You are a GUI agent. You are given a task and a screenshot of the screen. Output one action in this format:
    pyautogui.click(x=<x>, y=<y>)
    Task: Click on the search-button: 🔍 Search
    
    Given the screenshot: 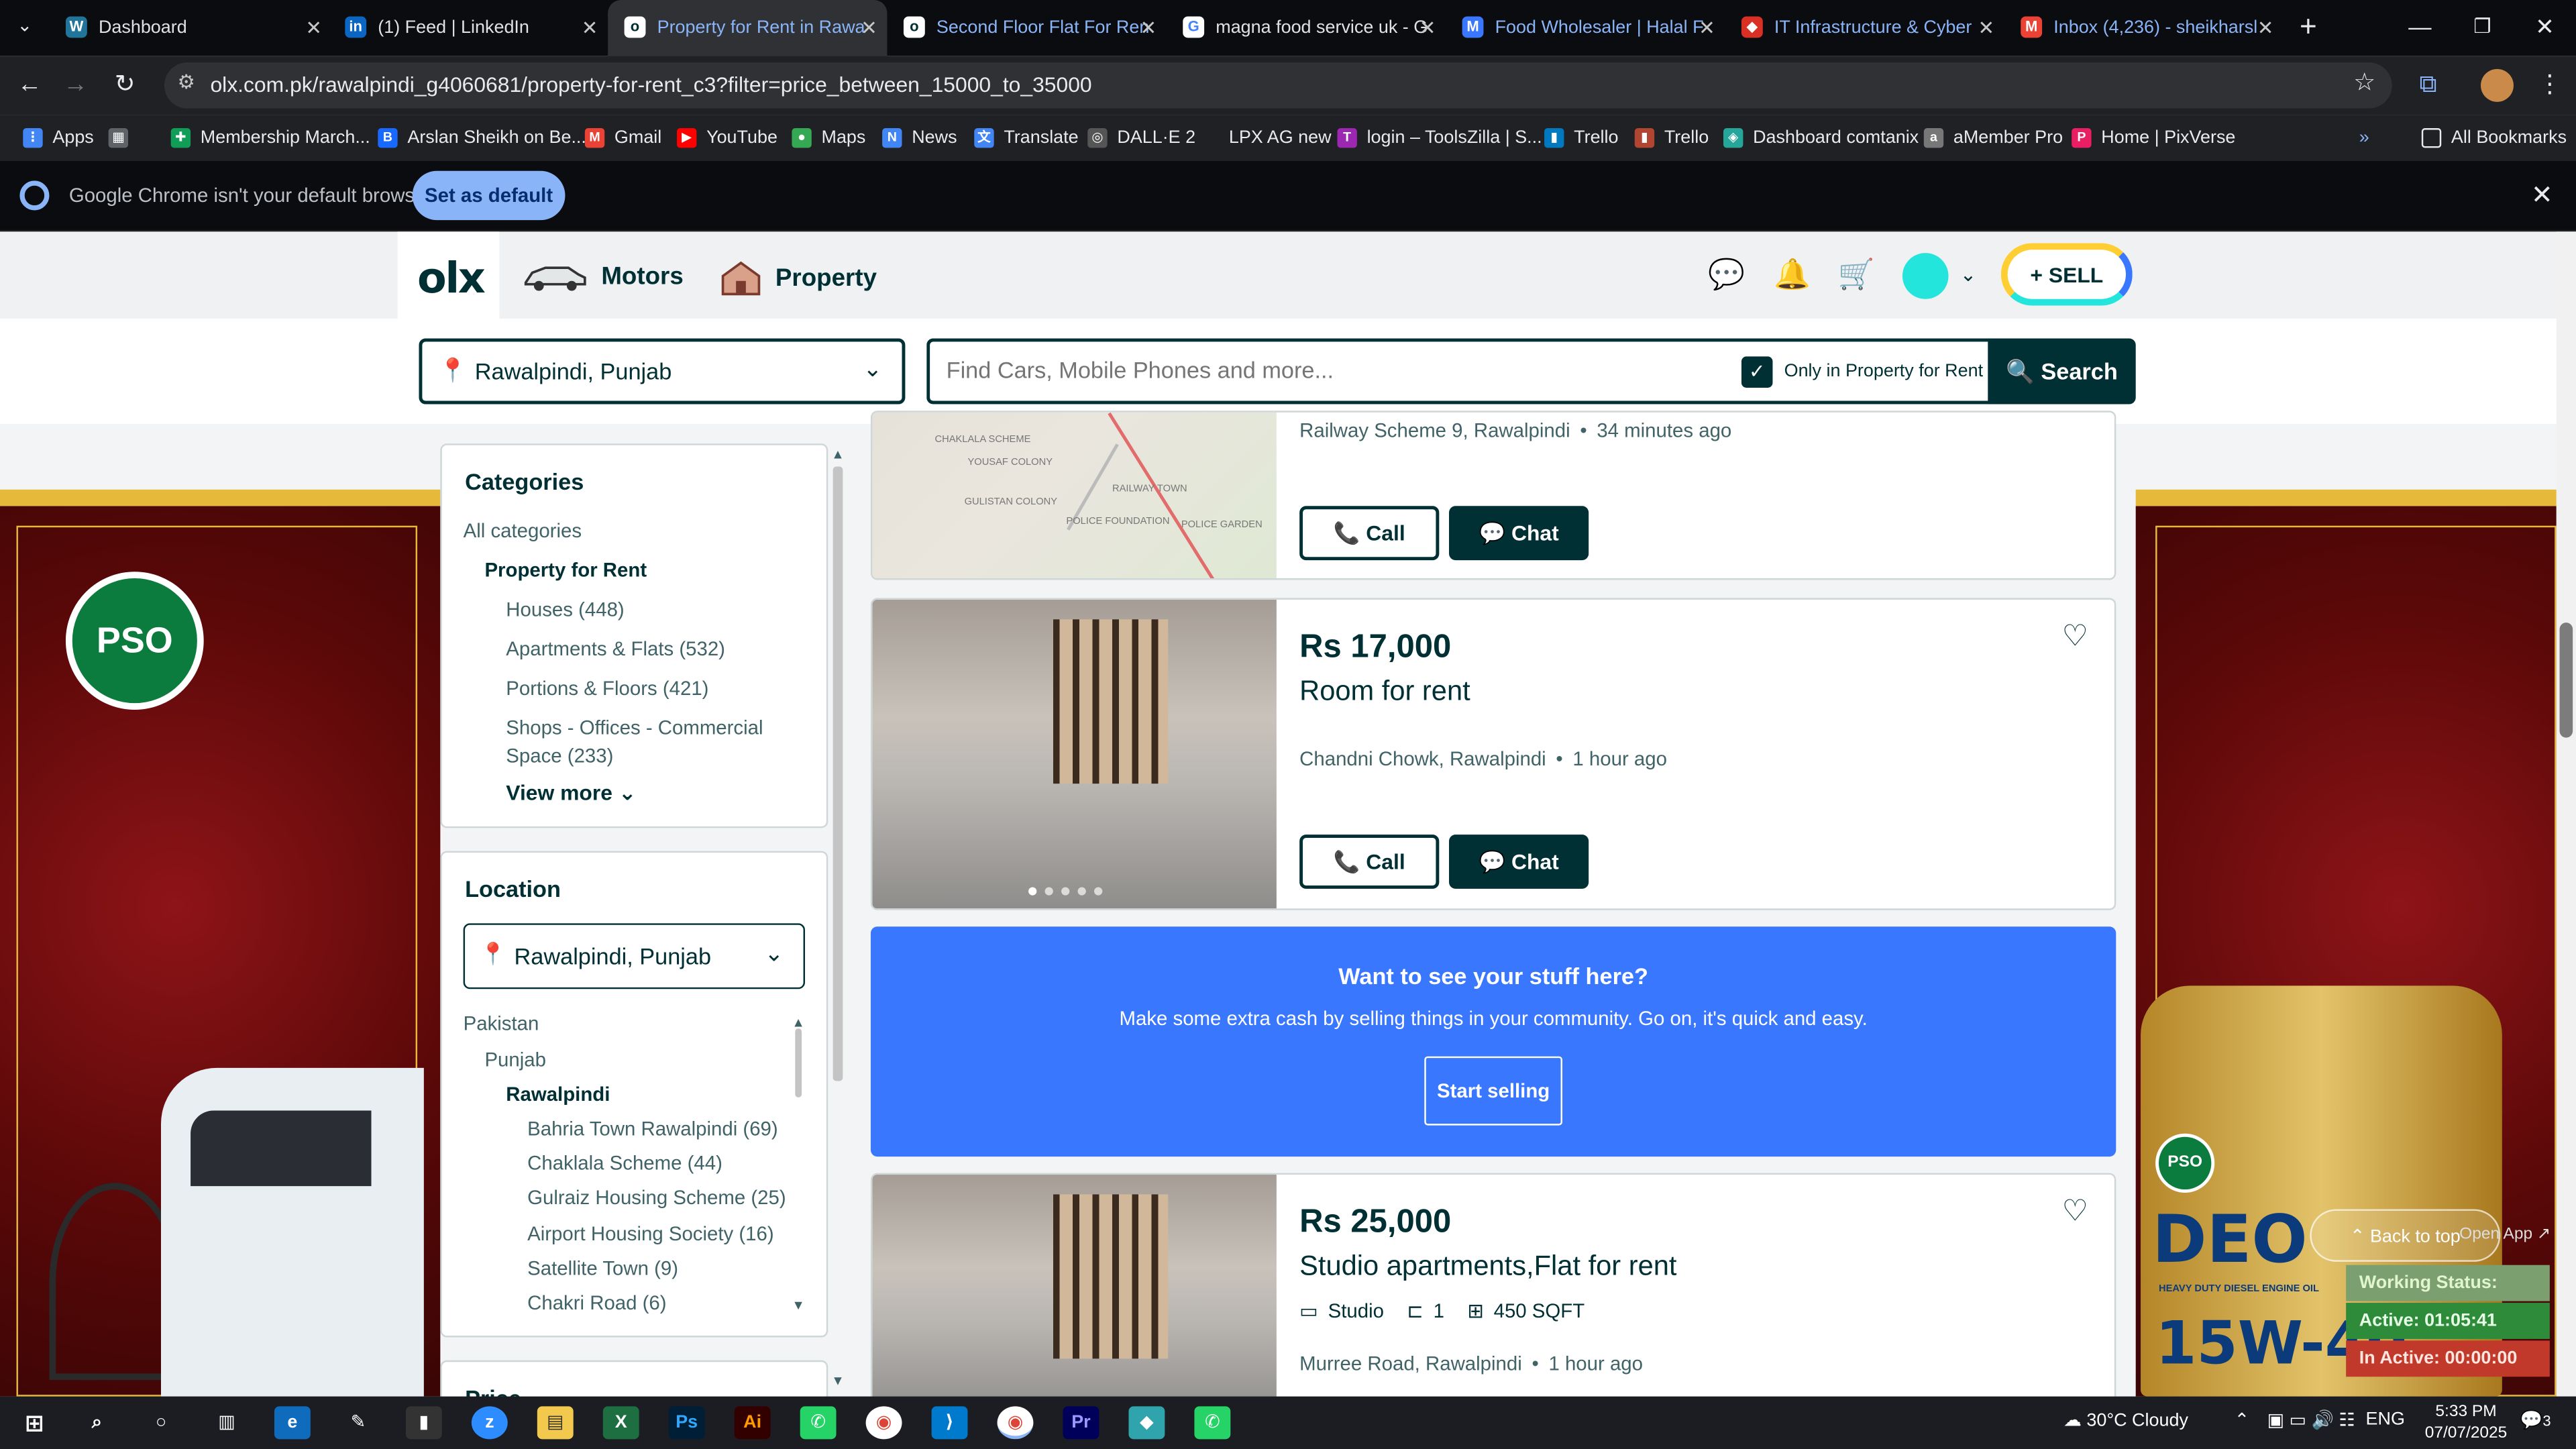 What is the action you would take?
    pyautogui.click(x=2062, y=371)
    